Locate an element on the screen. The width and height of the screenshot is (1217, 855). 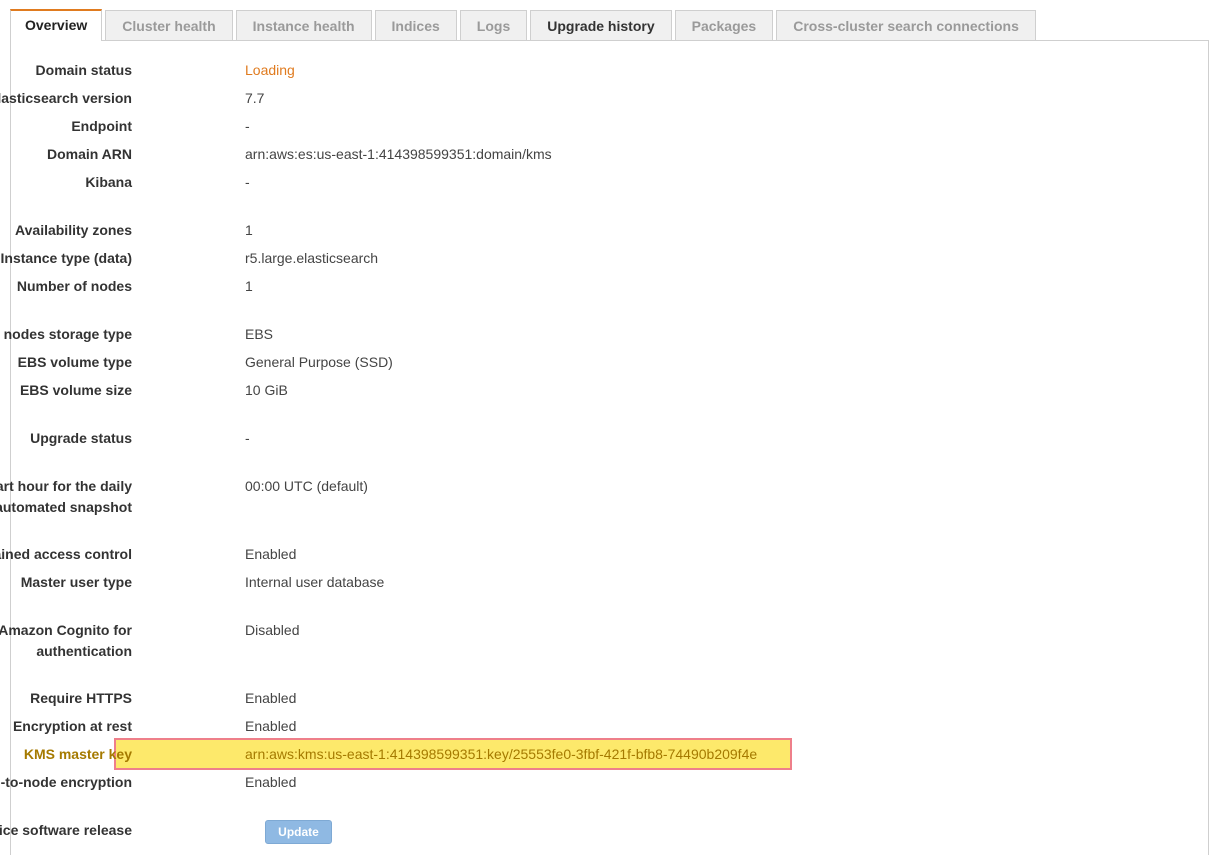
tab-cross-cluster-search-connections: Cross-cluster search connections is located at coordinates (906, 25).